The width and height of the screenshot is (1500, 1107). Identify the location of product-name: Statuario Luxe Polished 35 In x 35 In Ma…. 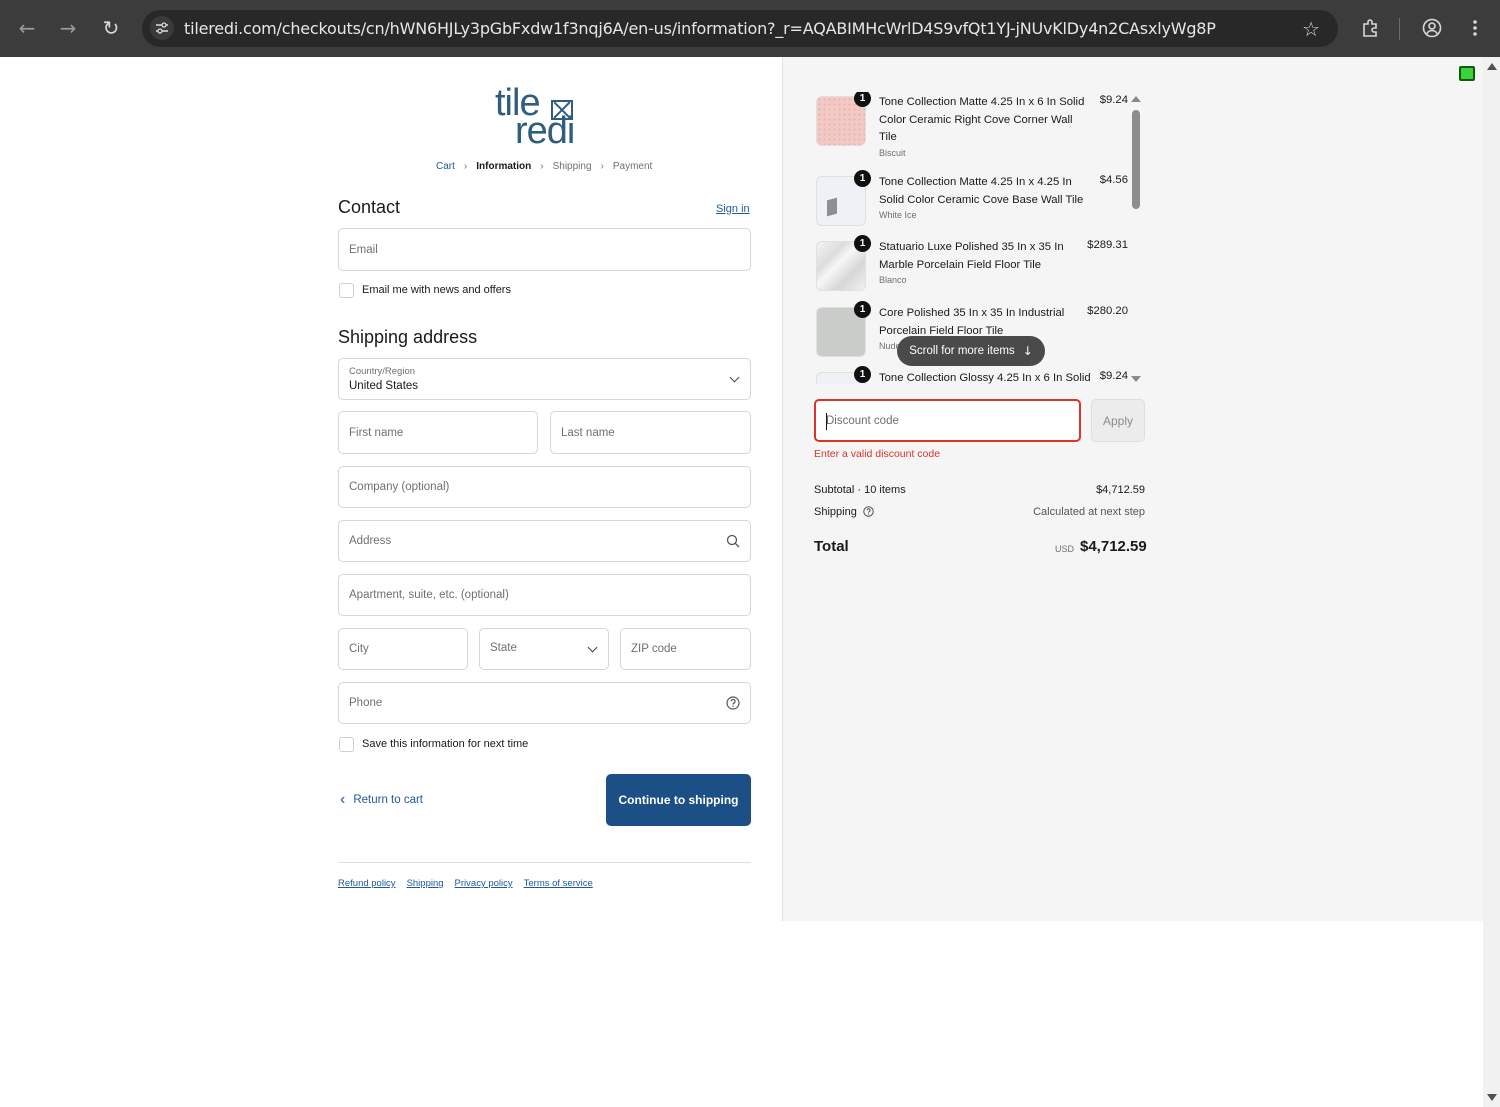
(971, 256).